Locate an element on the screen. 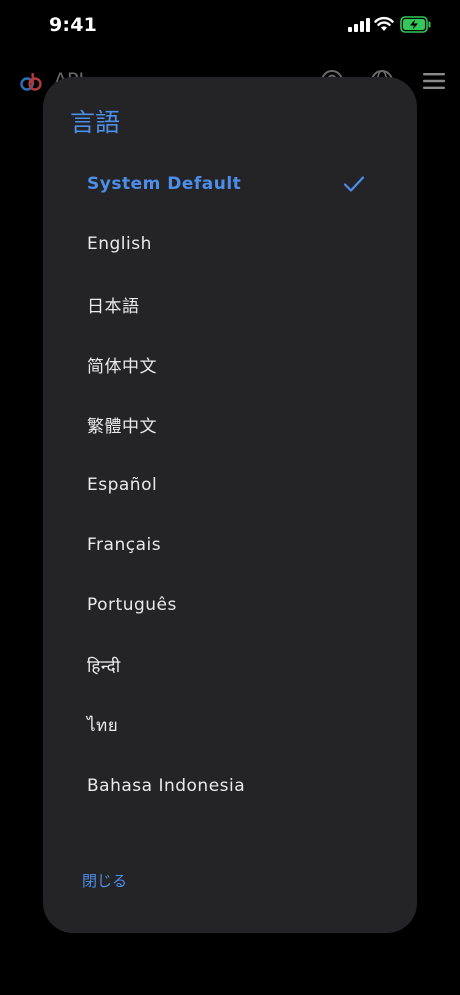 This screenshot has width=460, height=995. sheet-title: 言語 is located at coordinates (95, 122).